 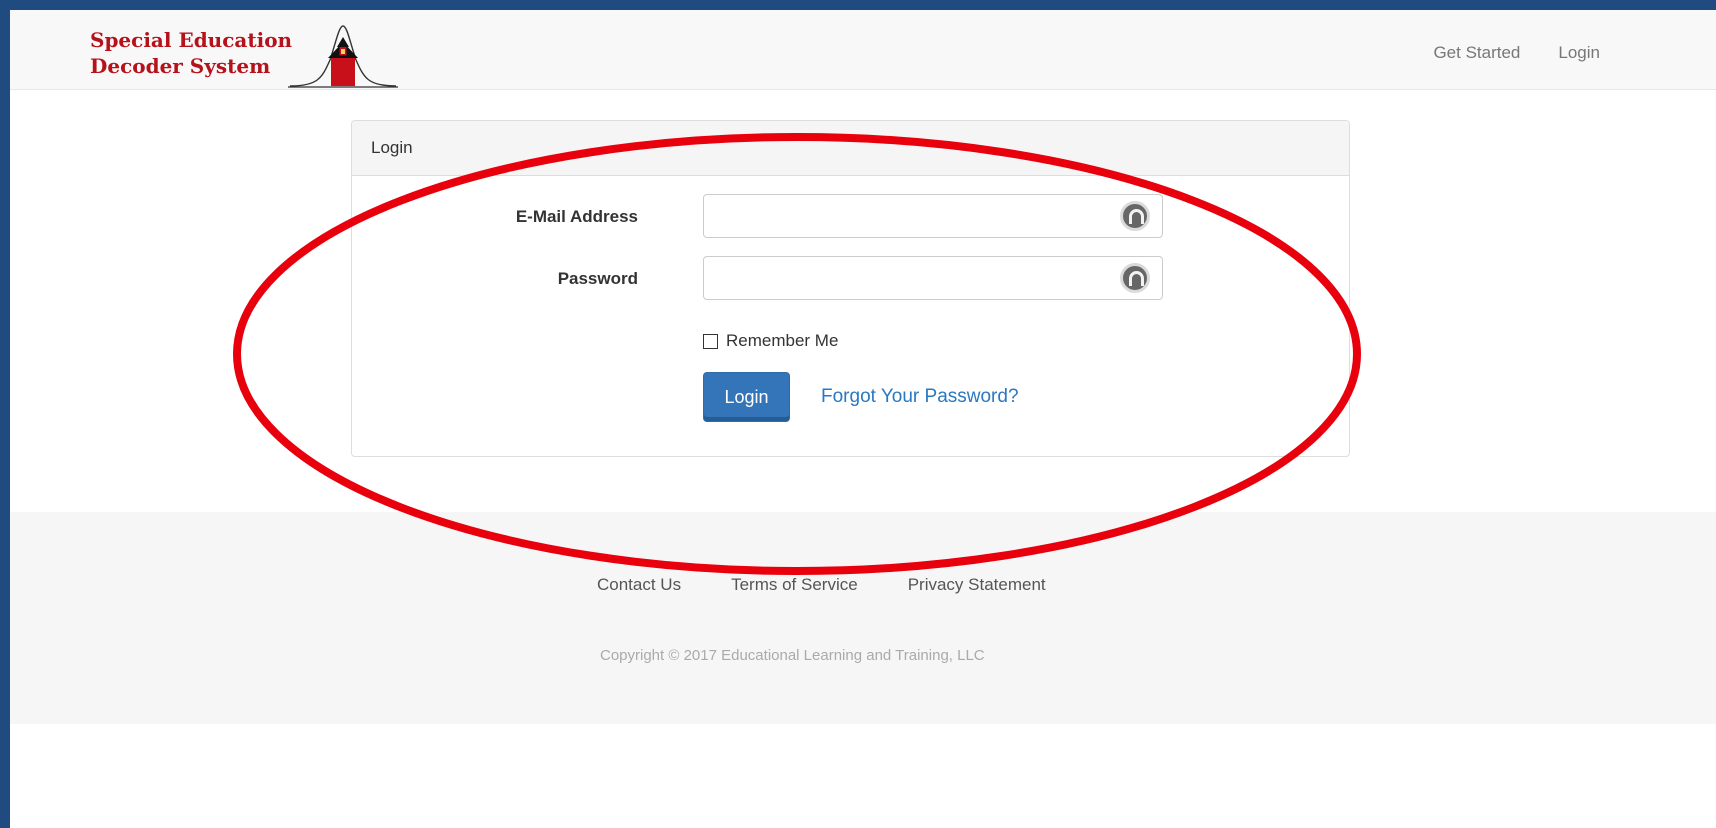 I want to click on remember-me: Remember Me, so click(x=770, y=341).